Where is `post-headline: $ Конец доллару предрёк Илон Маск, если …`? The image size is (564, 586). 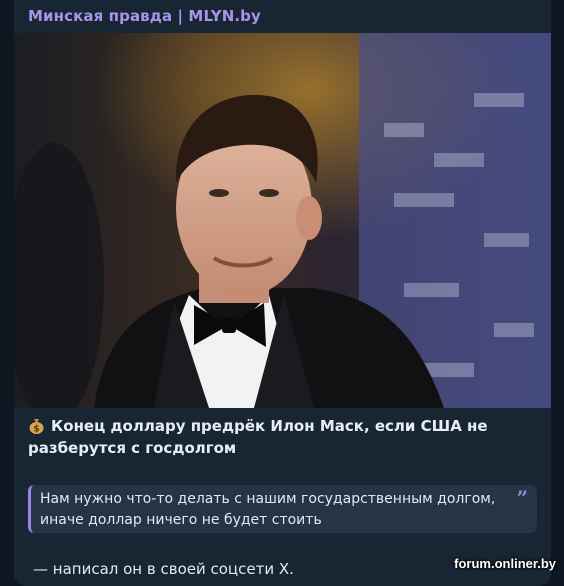
post-headline: $ Конец доллару предрёк Илон Маск, если … is located at coordinates (283, 437).